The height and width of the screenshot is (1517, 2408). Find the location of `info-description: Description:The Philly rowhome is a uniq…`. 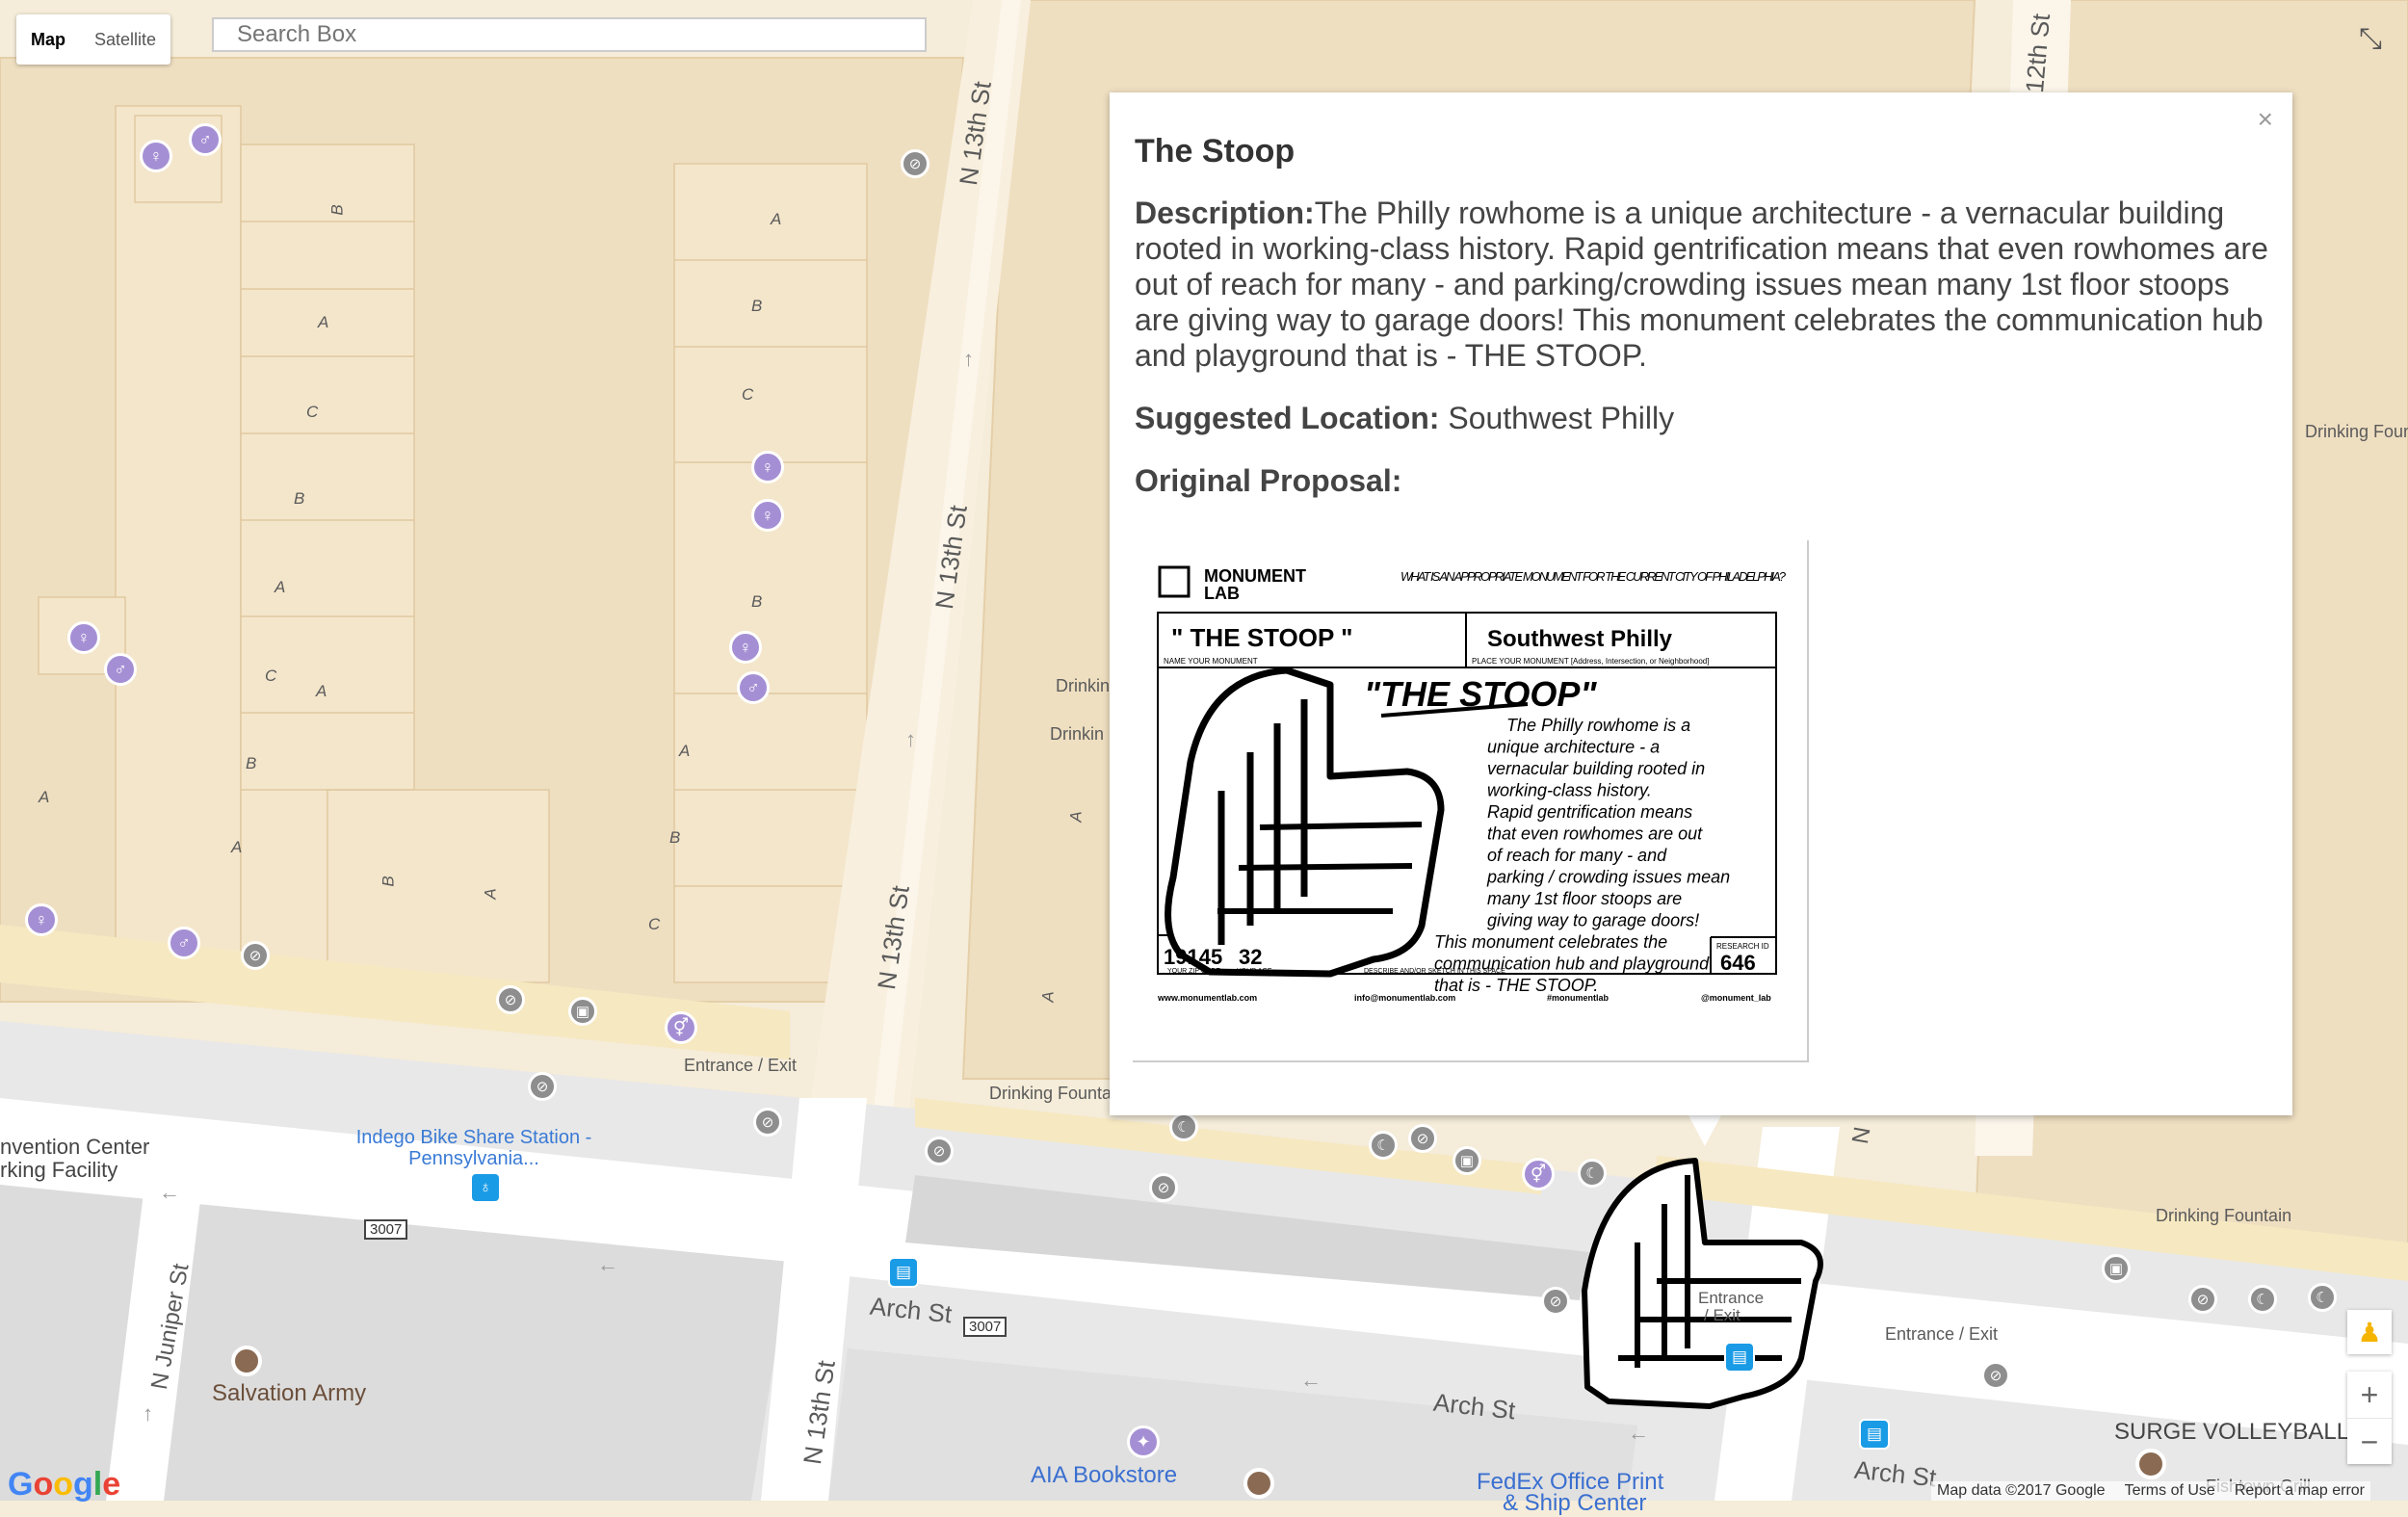

info-description: Description:The Philly rowhome is a uniq… is located at coordinates (1702, 285).